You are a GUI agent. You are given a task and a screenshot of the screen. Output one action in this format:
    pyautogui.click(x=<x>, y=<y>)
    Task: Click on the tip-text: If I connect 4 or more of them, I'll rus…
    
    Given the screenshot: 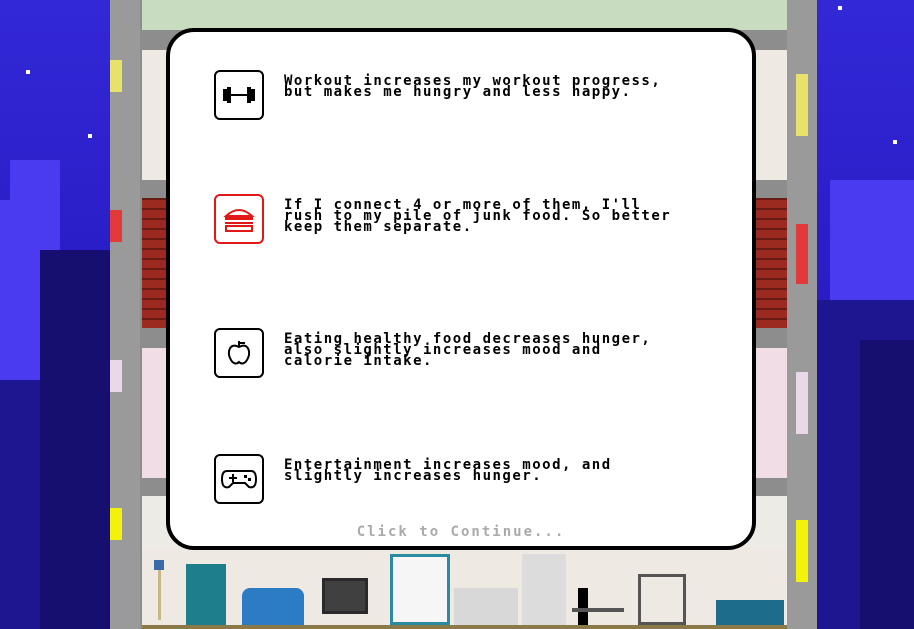 What is the action you would take?
    pyautogui.click(x=478, y=216)
    